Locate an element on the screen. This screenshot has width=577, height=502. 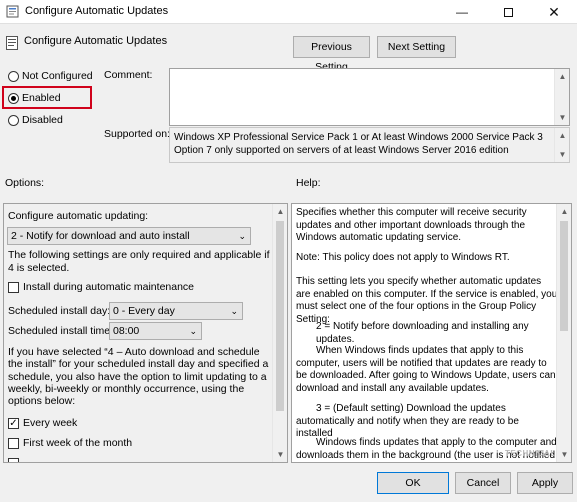
install-time-label: Scheduled install time: is located at coordinates (61, 331).